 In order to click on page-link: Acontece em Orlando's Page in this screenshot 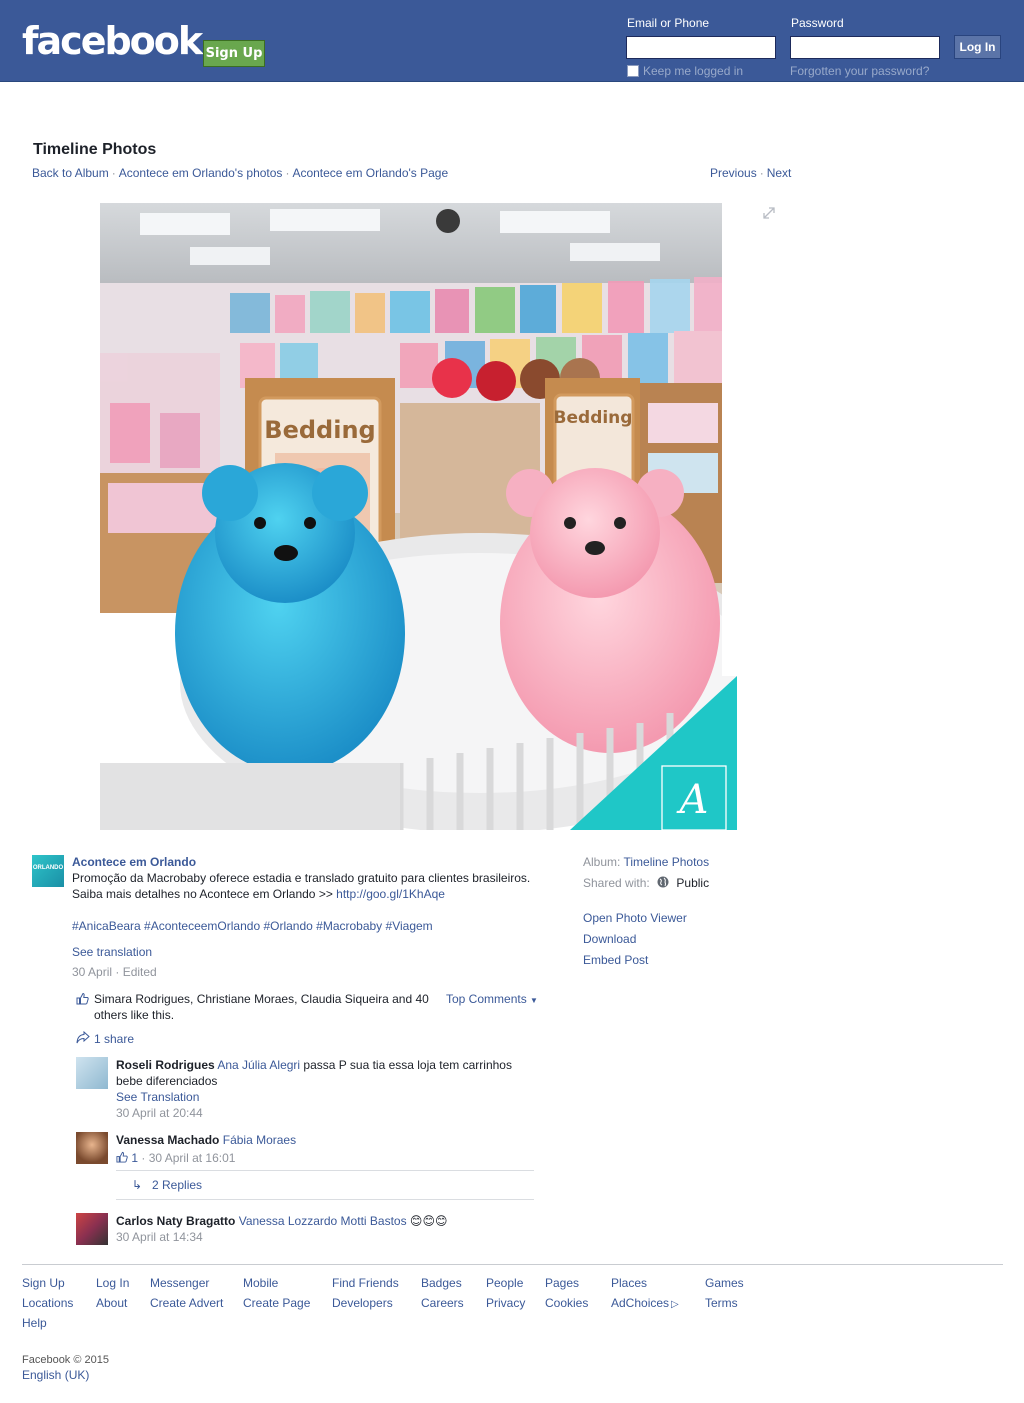, I will do `click(370, 173)`.